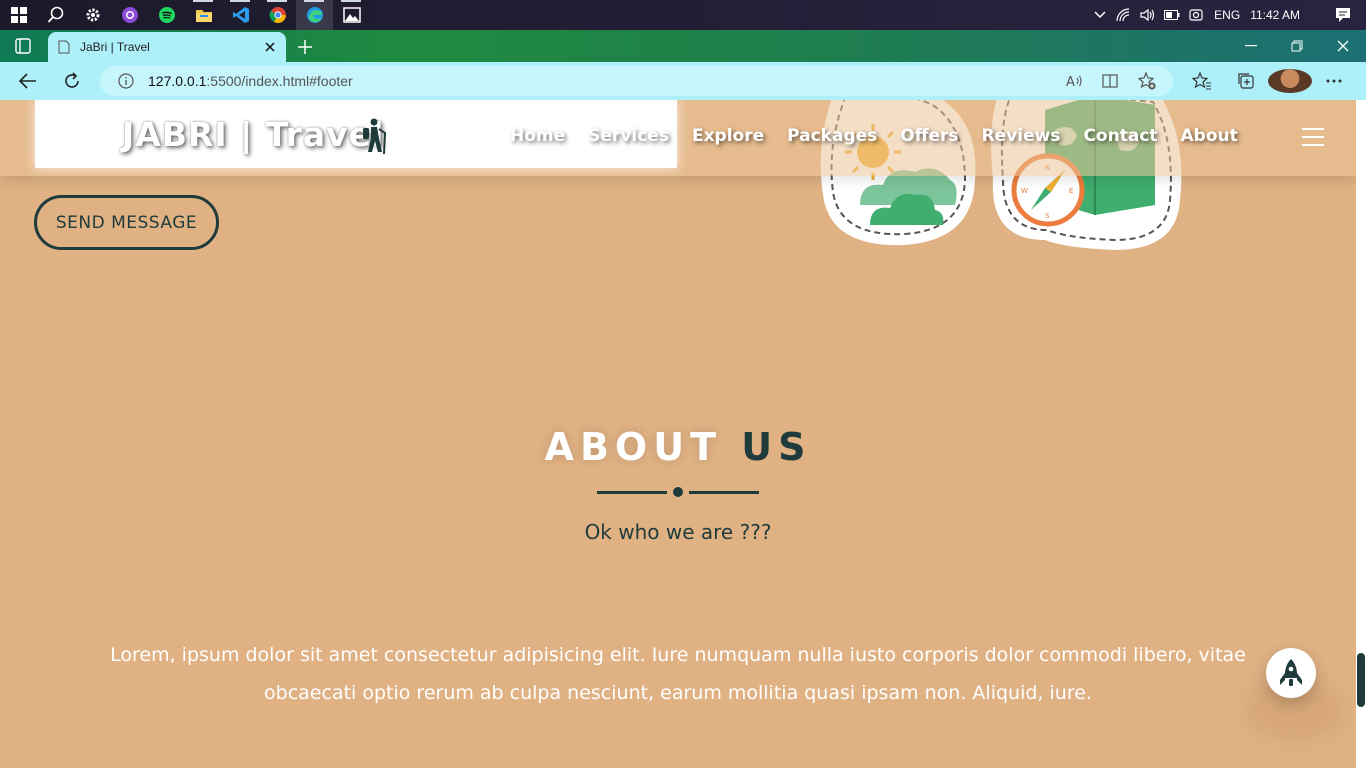 The image size is (1366, 768). I want to click on refresh-icon, so click(72, 80).